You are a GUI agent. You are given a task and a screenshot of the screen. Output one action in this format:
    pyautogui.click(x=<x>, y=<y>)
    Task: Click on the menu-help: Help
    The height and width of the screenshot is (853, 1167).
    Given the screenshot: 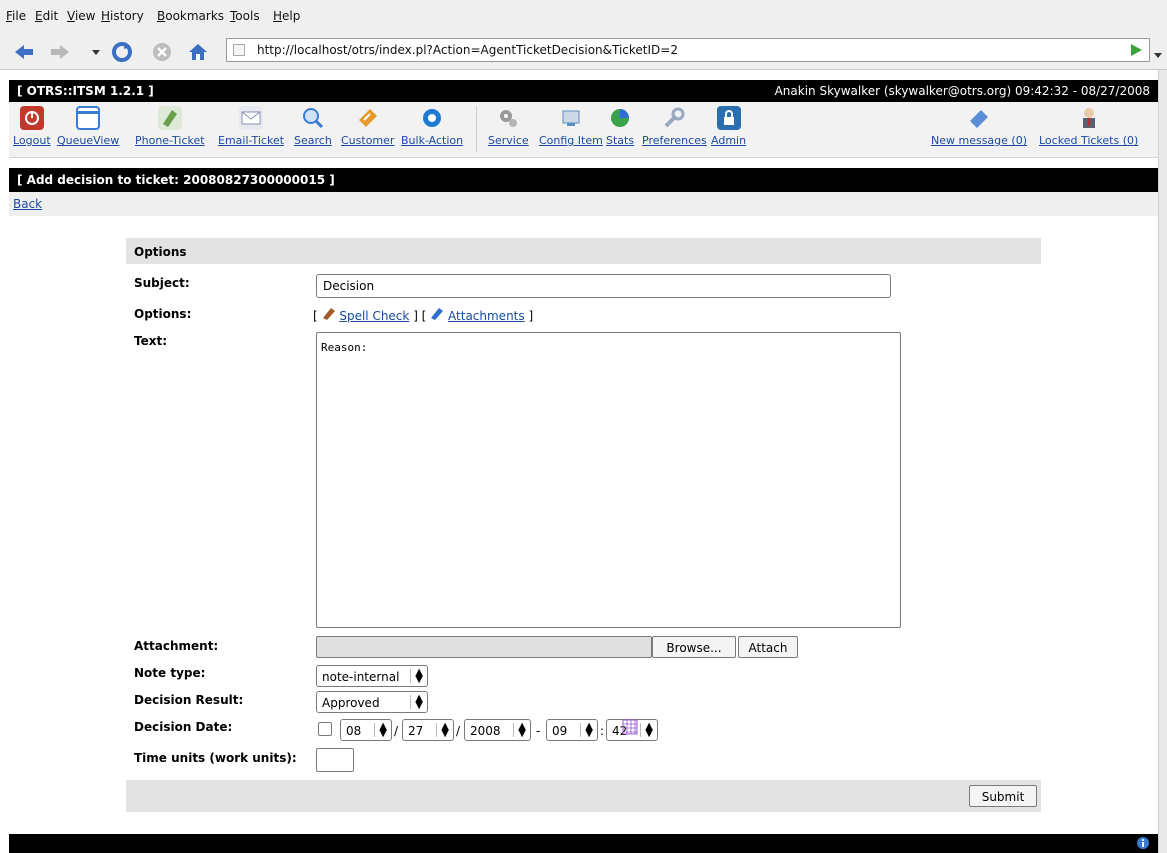 What is the action you would take?
    pyautogui.click(x=286, y=16)
    